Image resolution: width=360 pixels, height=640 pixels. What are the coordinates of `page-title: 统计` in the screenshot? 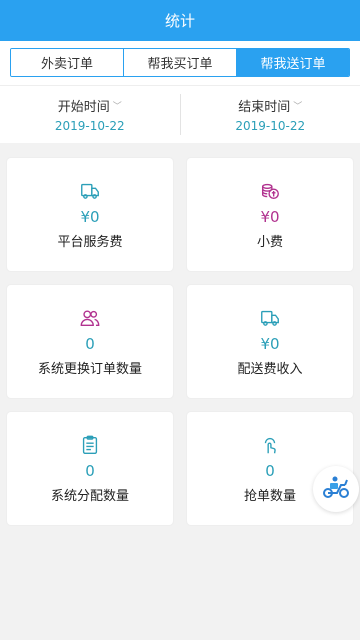 It's located at (179, 21).